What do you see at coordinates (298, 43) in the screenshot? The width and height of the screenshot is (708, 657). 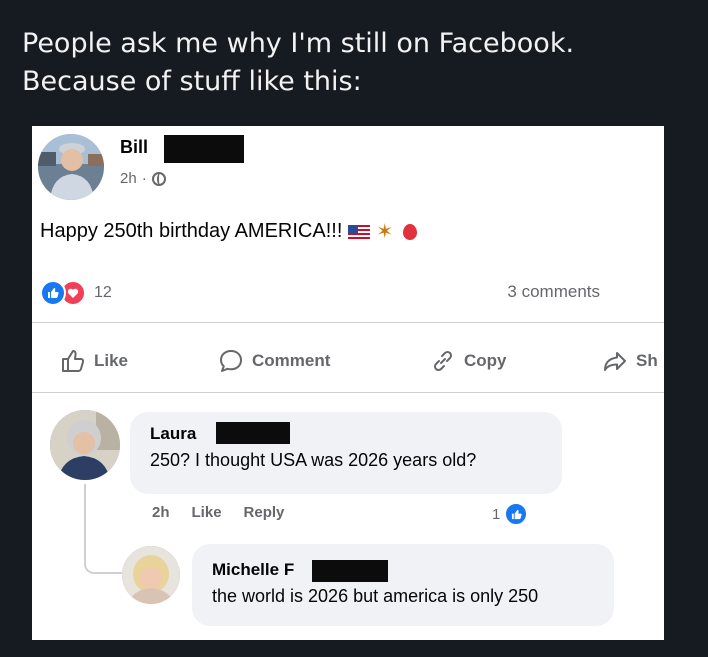 I see `caption-line-1: People ask me why I'm still on Facebook.` at bounding box center [298, 43].